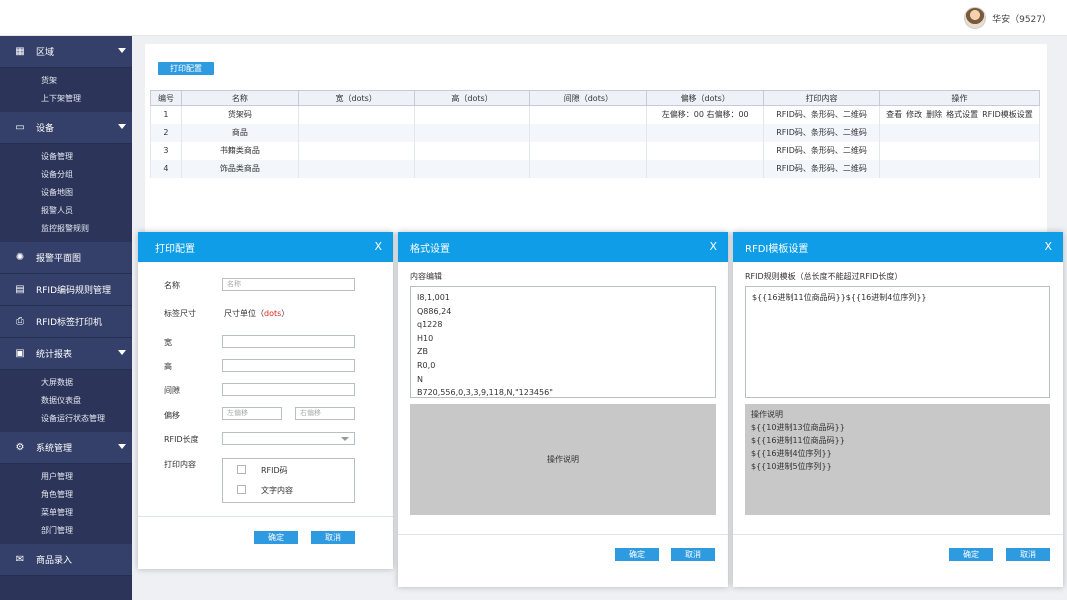 The image size is (1067, 600). What do you see at coordinates (288, 389) in the screenshot?
I see `gap-input` at bounding box center [288, 389].